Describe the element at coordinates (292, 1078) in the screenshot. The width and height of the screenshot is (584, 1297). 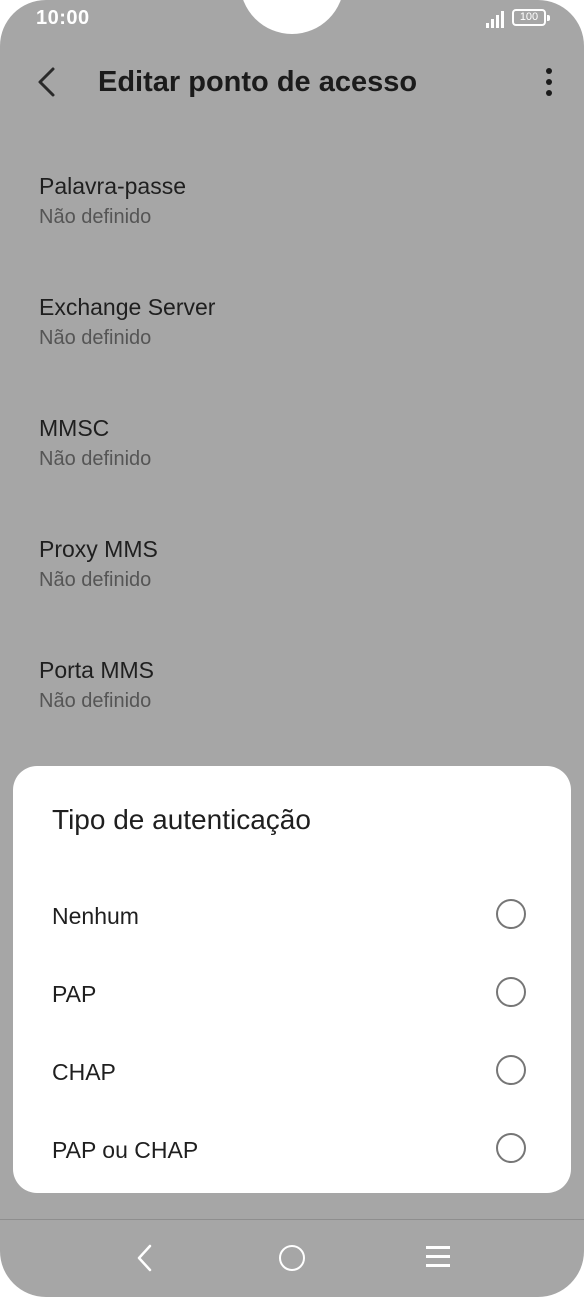
I see `option-chap: CHAP` at that location.